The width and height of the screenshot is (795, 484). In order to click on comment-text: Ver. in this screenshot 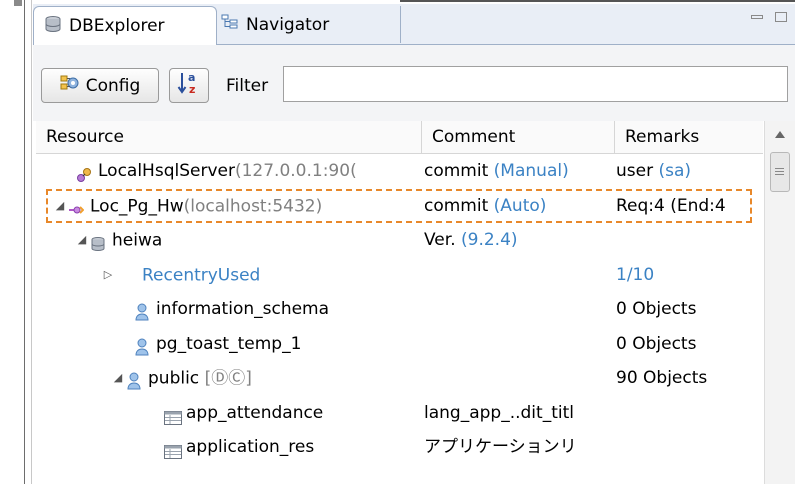, I will do `click(443, 240)`.